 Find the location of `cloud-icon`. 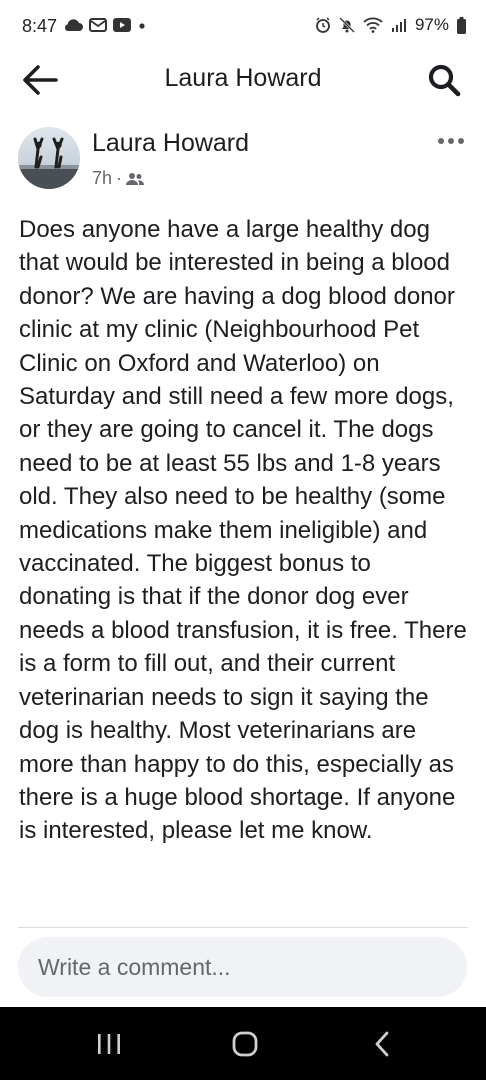

cloud-icon is located at coordinates (73, 25).